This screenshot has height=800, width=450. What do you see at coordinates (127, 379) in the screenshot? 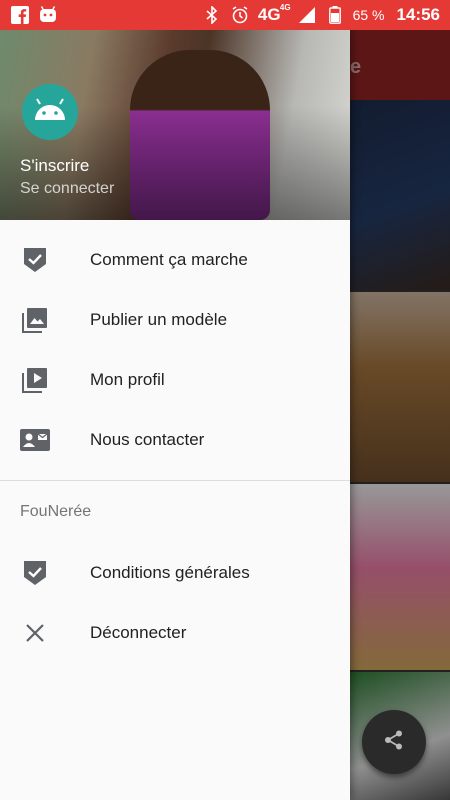
I see `menu-item-label: Mon profil` at bounding box center [127, 379].